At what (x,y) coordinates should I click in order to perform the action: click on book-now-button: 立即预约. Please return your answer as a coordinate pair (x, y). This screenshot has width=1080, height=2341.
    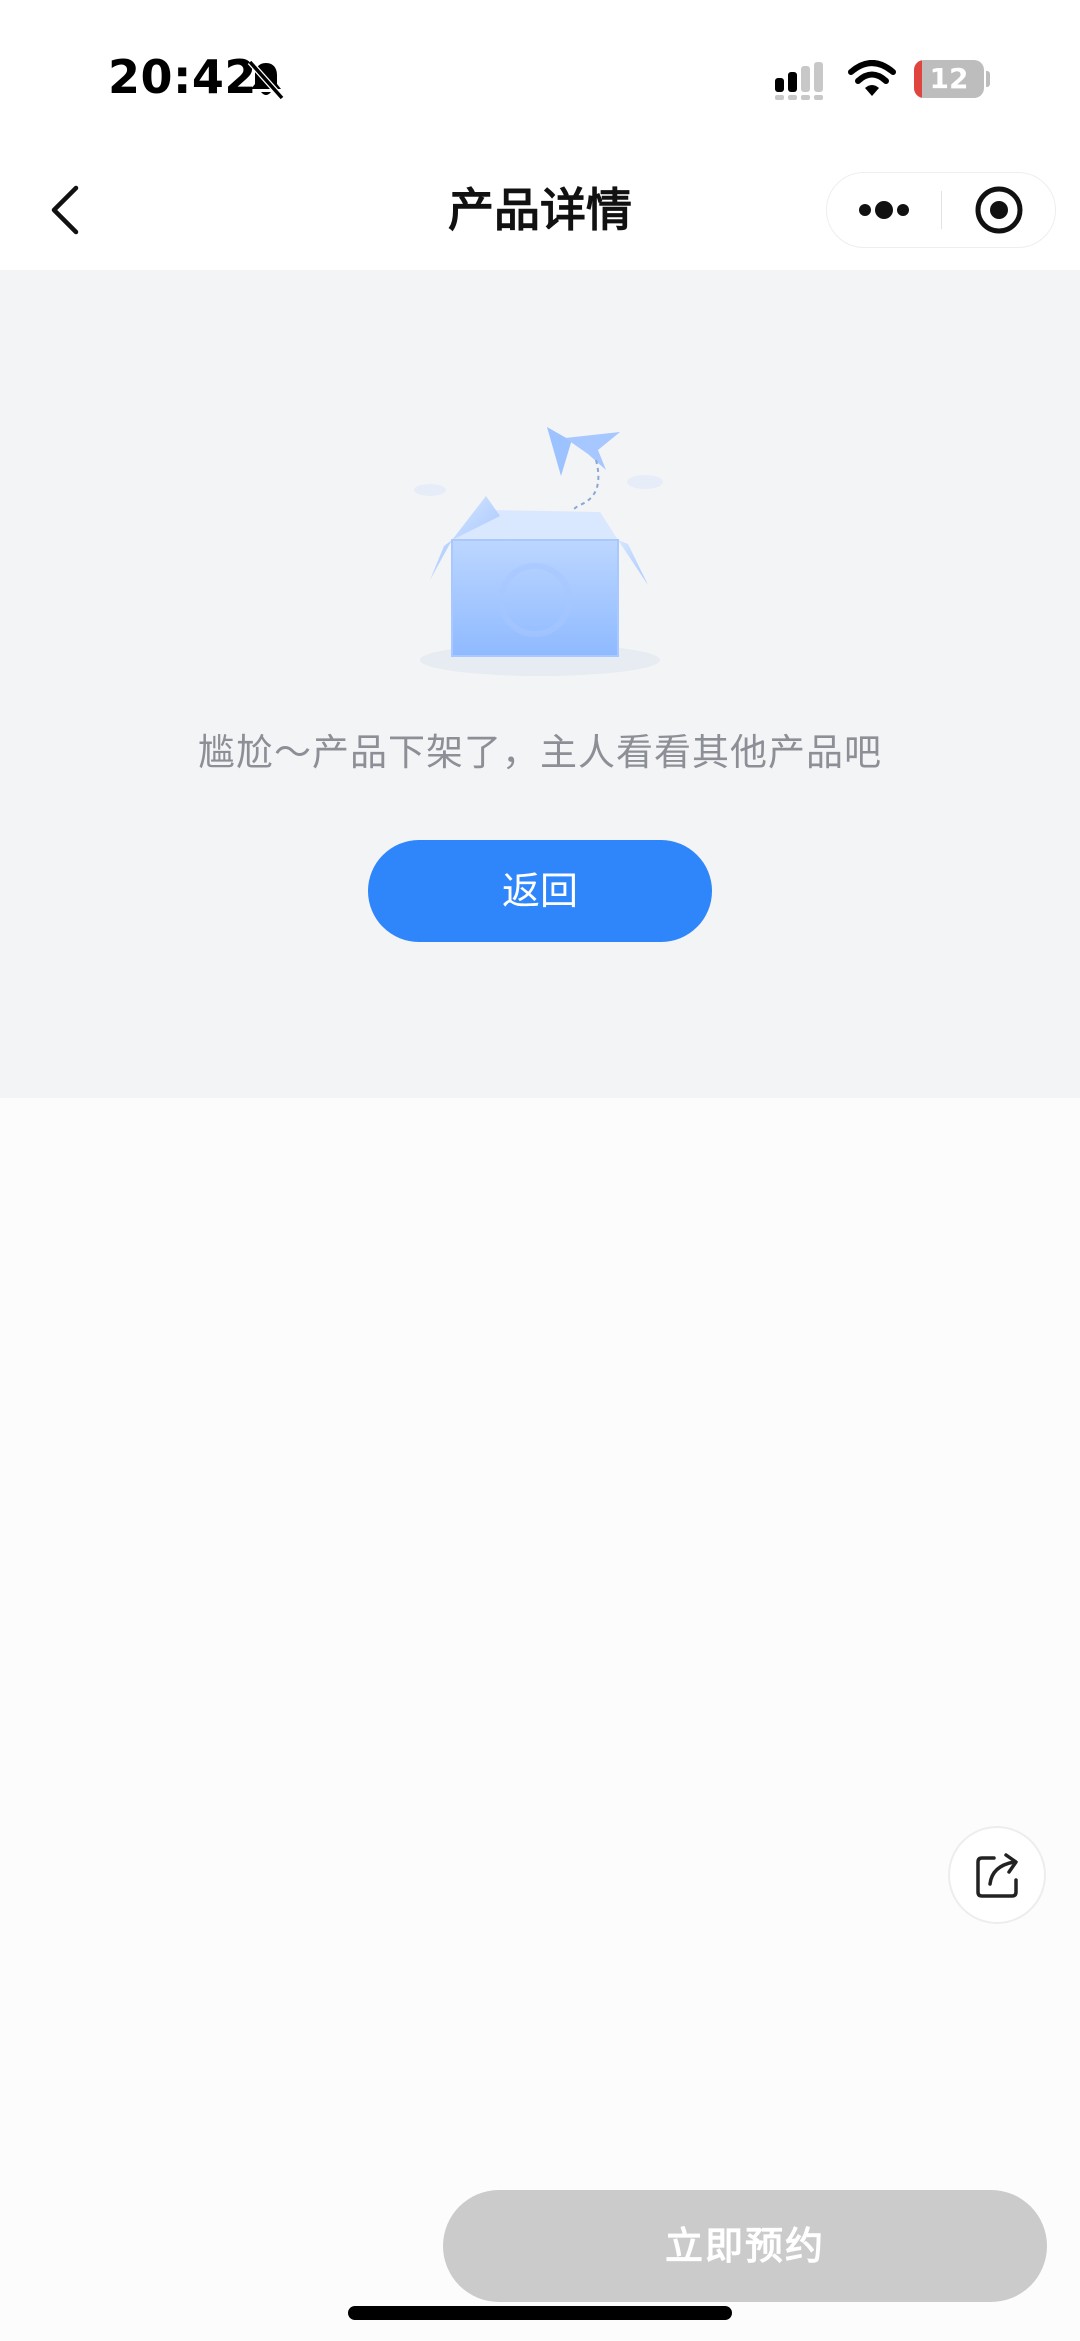
    Looking at the image, I should click on (745, 2246).